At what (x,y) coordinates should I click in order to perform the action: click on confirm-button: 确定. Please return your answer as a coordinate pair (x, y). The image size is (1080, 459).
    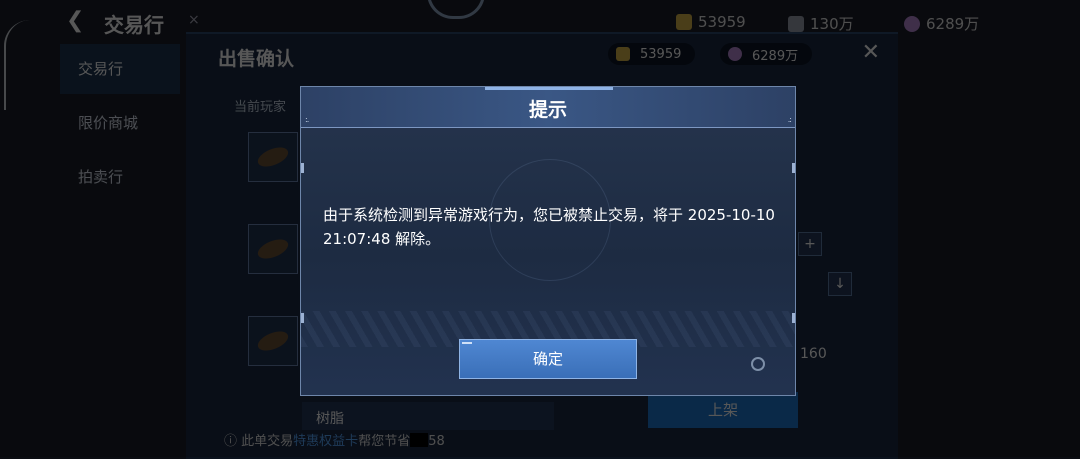
    Looking at the image, I should click on (548, 359).